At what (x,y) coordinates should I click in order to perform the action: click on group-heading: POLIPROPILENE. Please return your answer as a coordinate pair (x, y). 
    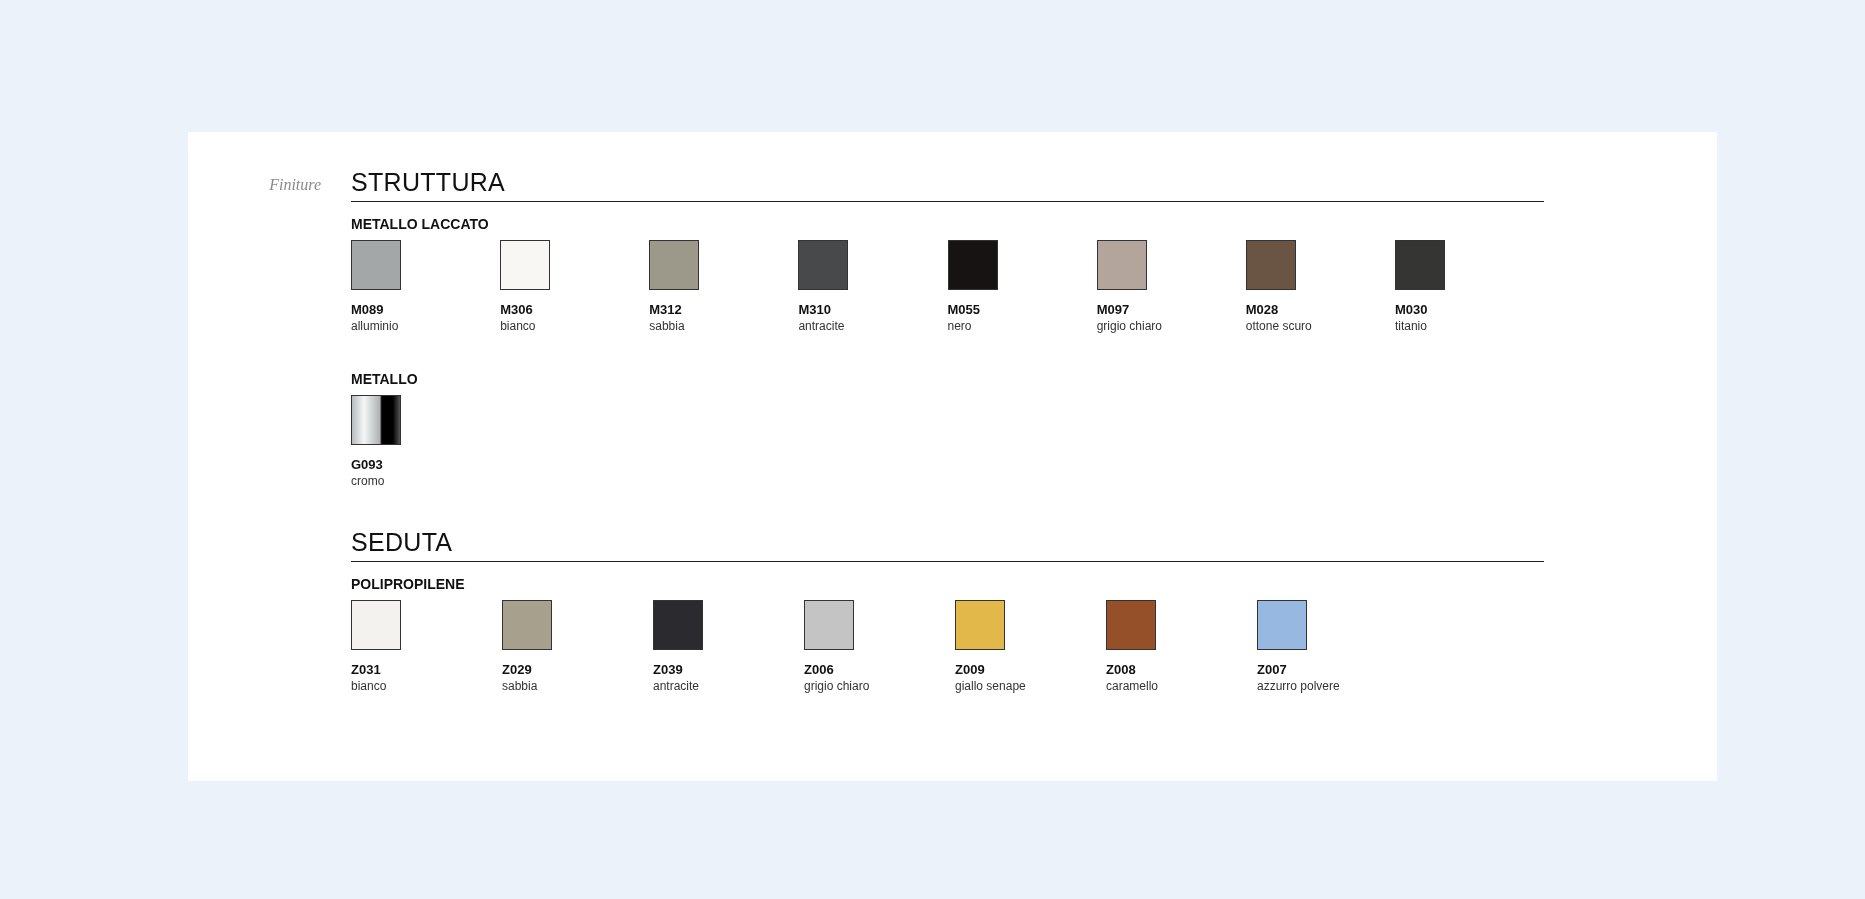
    Looking at the image, I should click on (408, 584).